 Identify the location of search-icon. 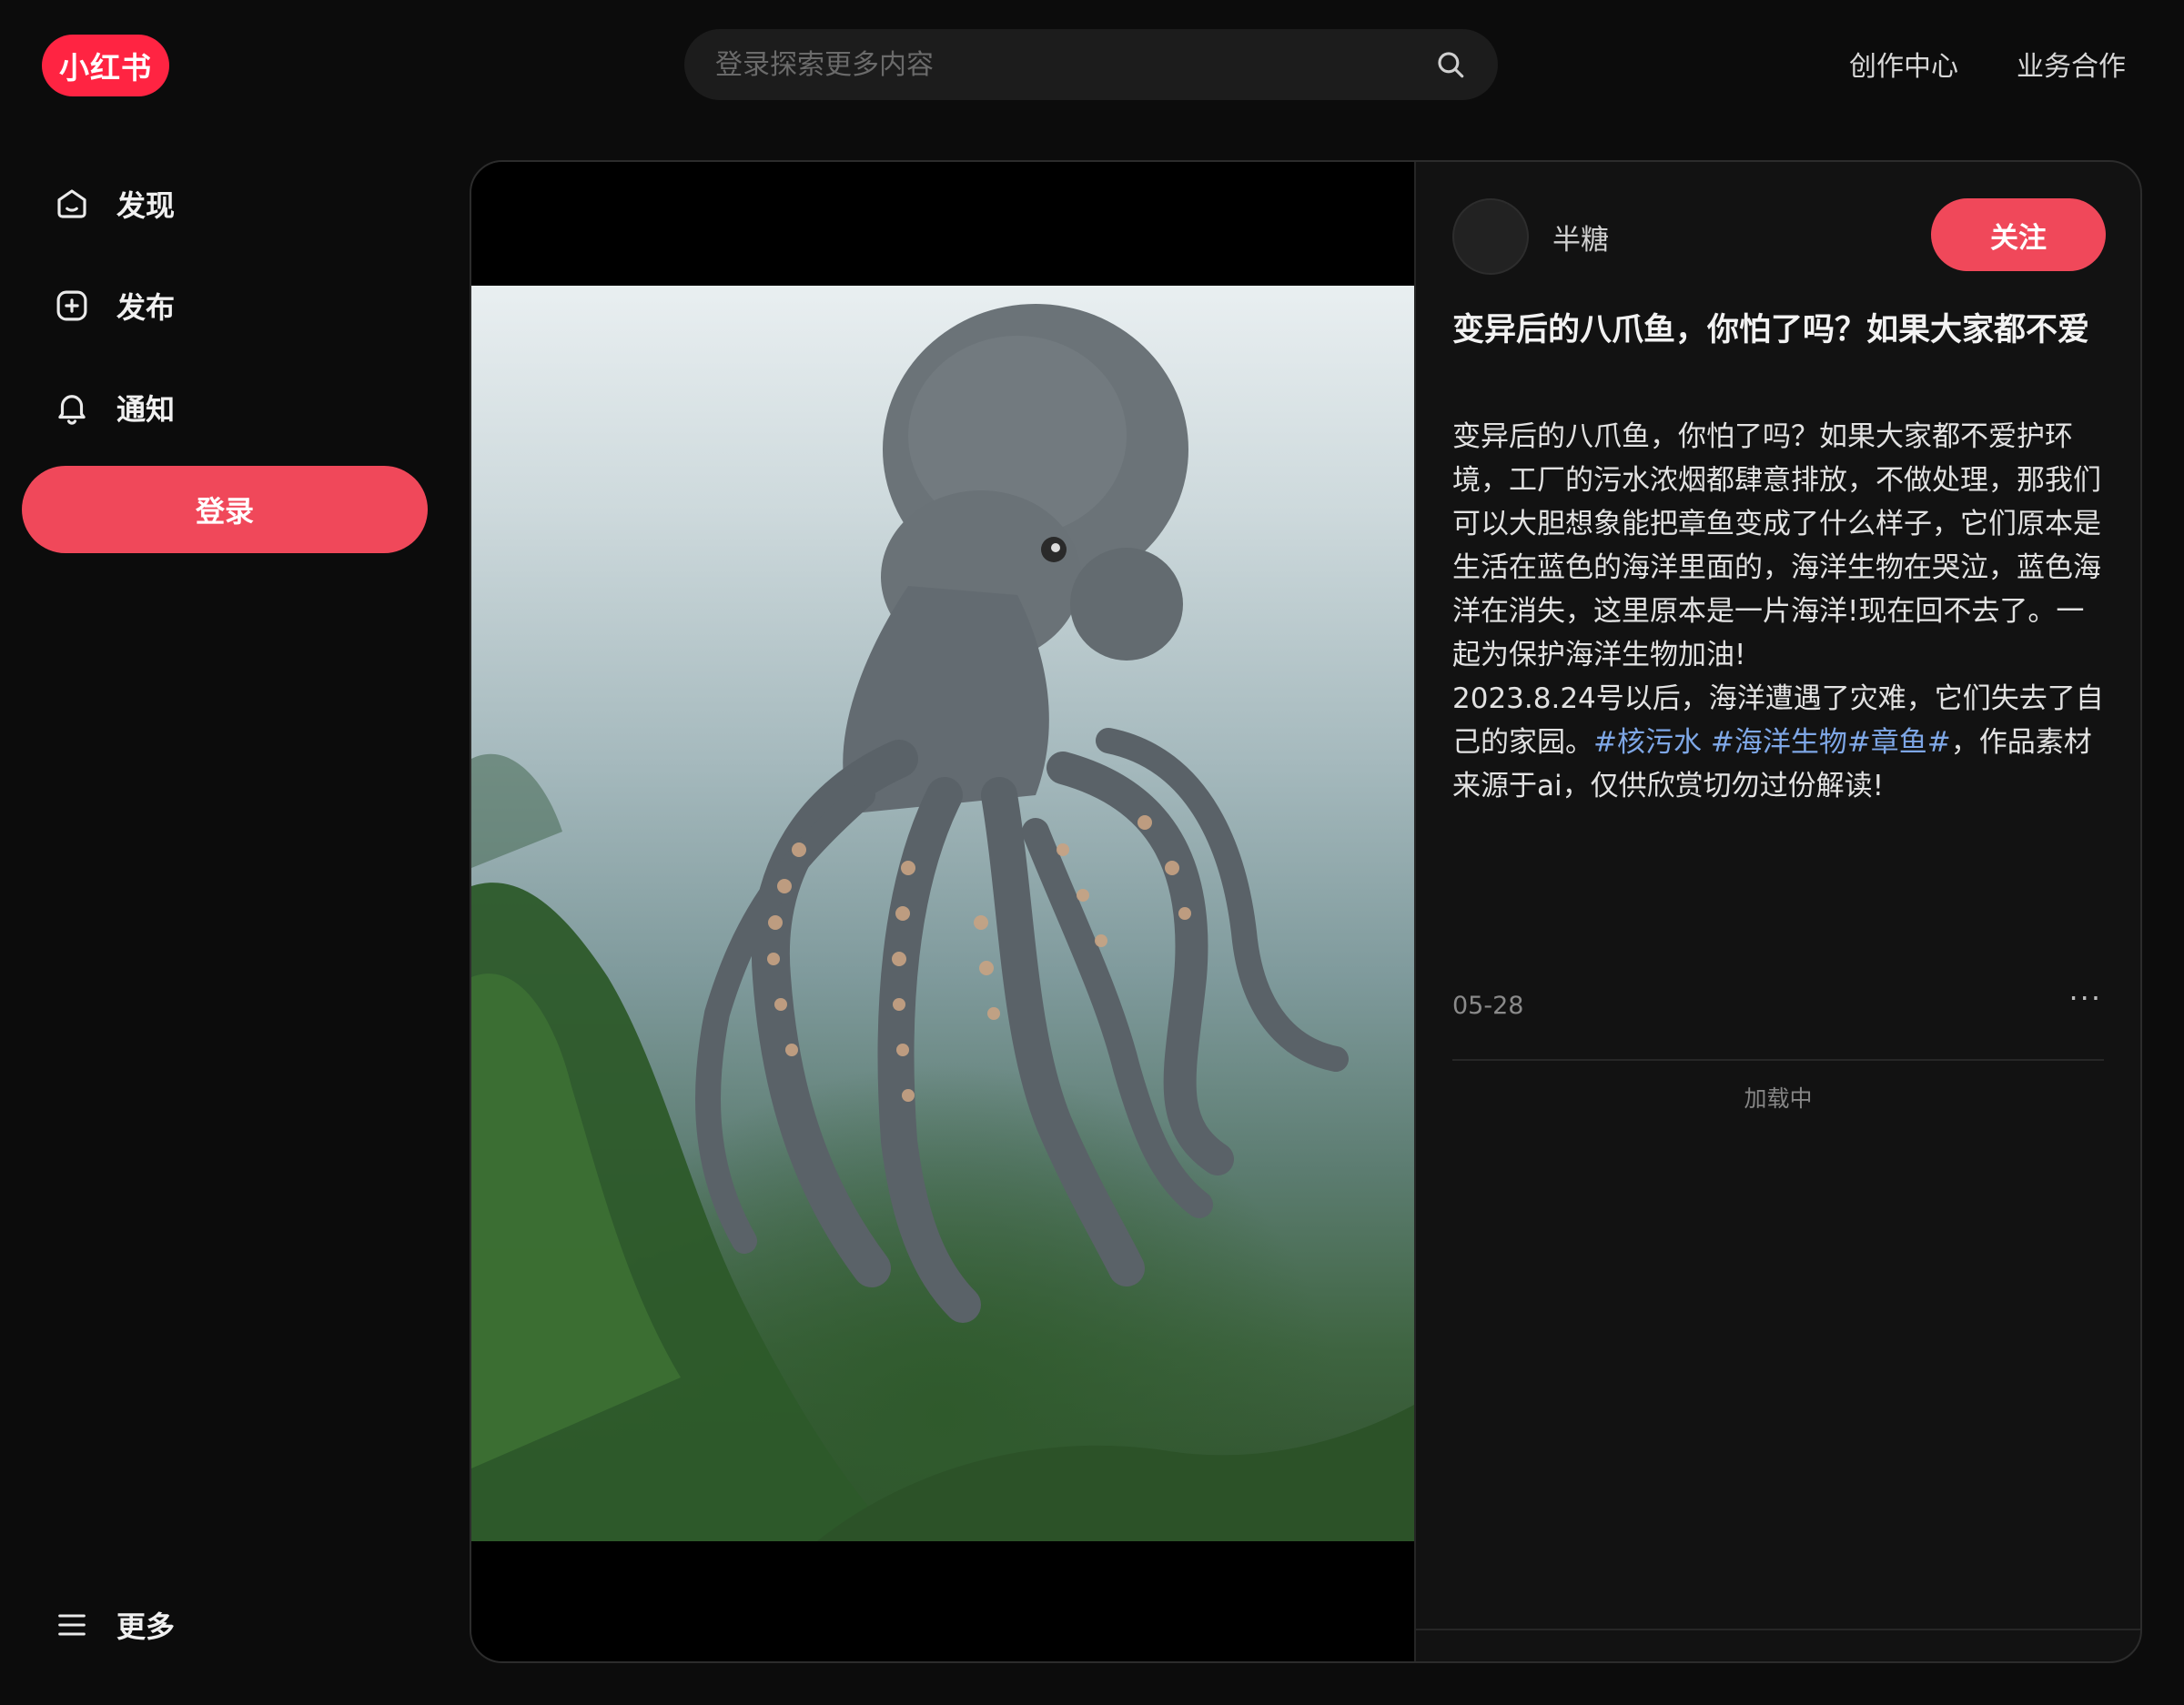
(1451, 64).